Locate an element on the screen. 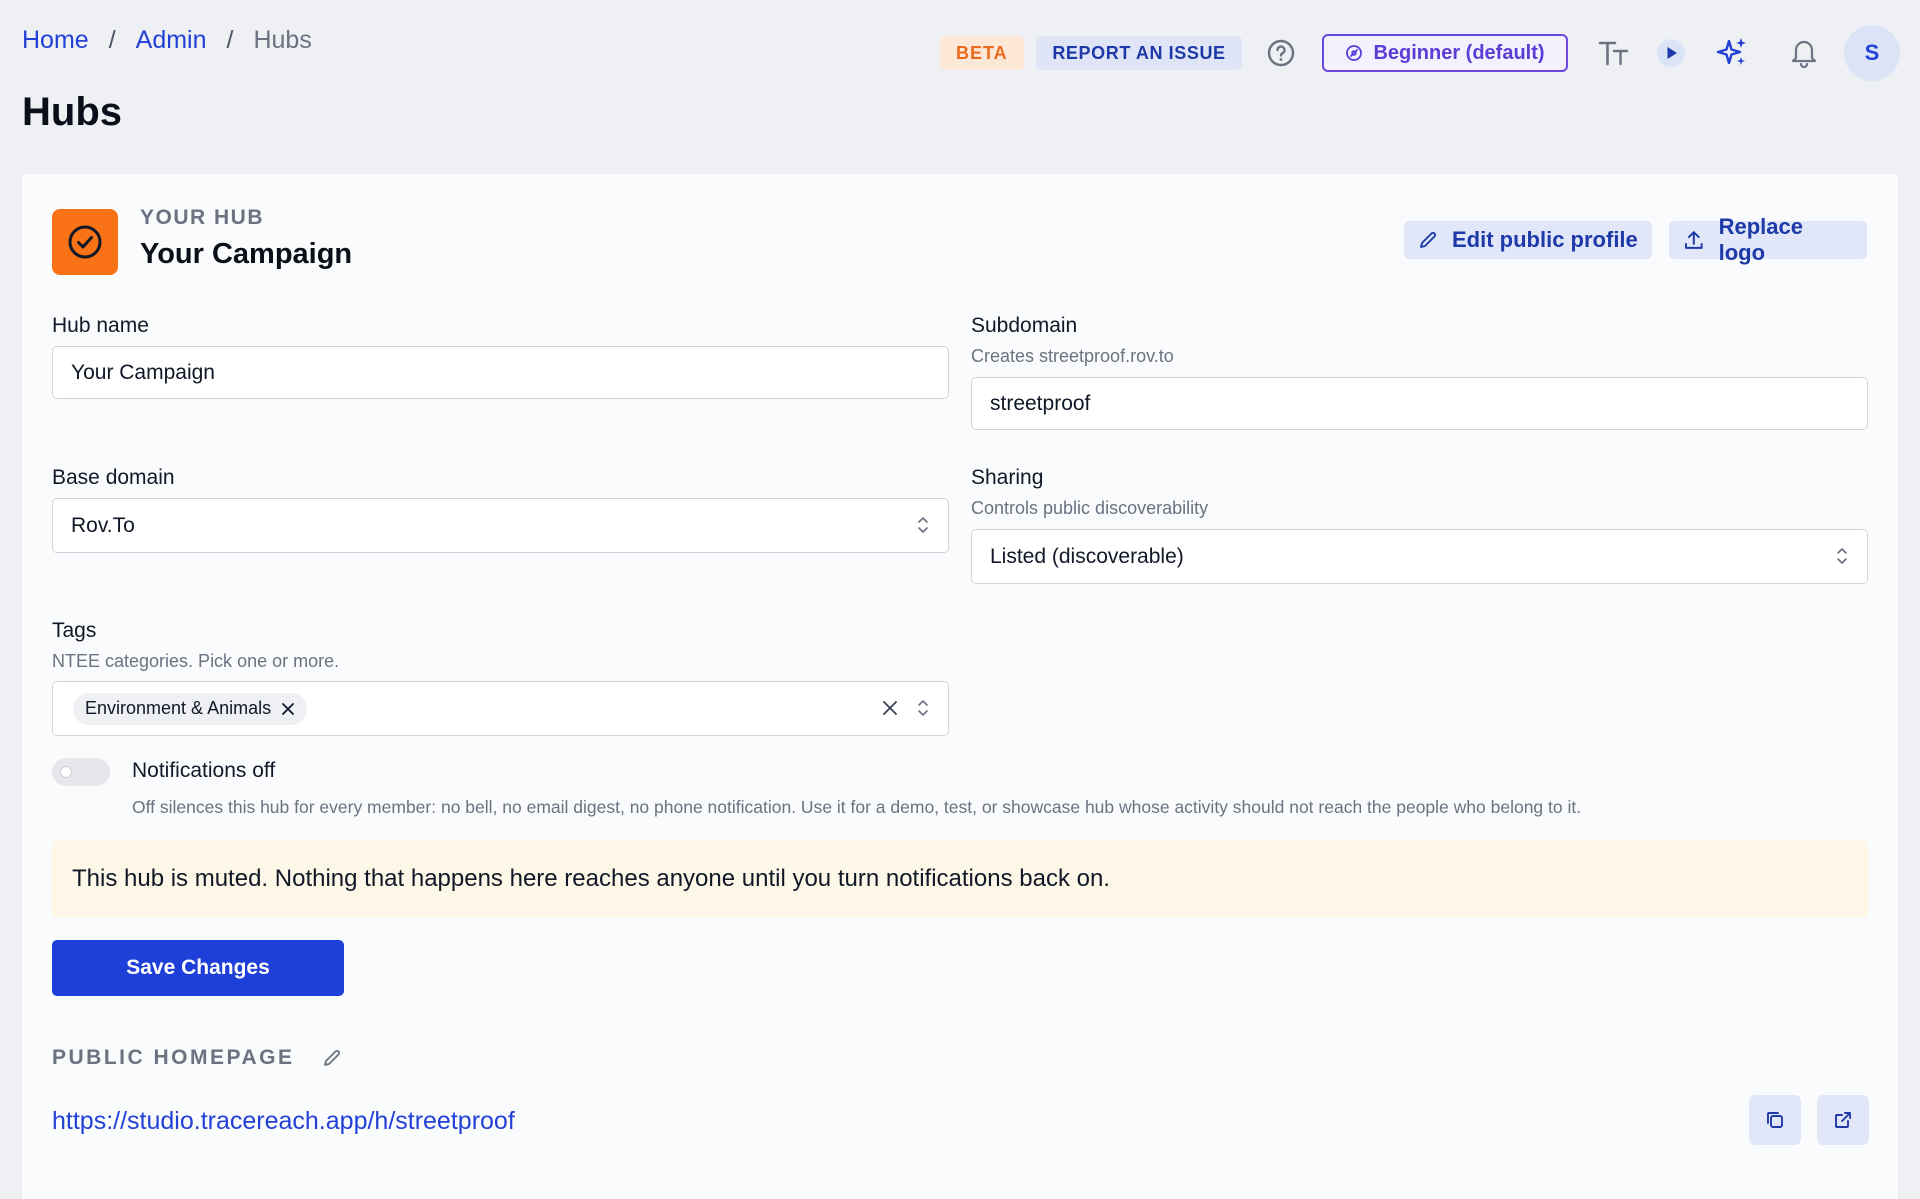 Image resolution: width=1920 pixels, height=1199 pixels. edit-public-profile-button: Edit public profile is located at coordinates (1528, 240).